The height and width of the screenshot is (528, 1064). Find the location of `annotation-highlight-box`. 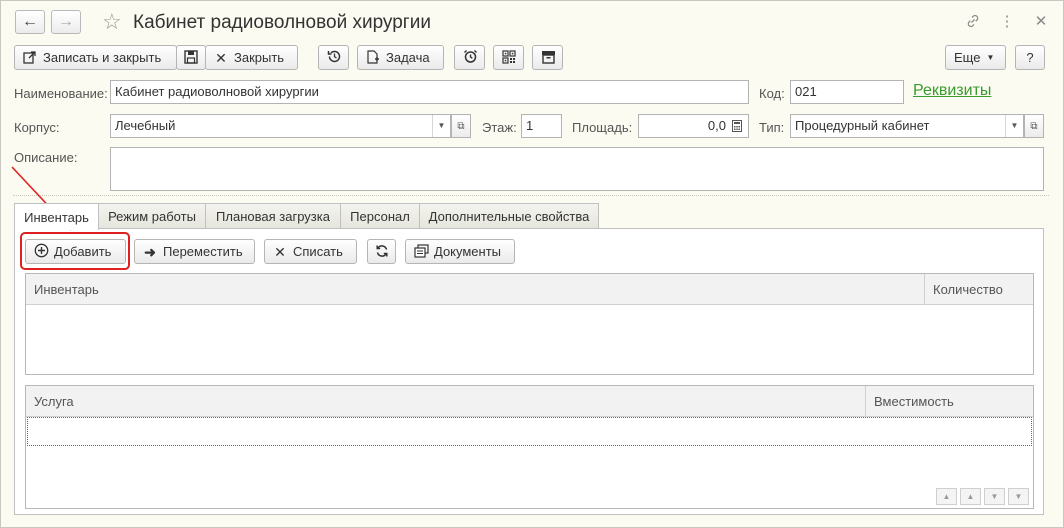

annotation-highlight-box is located at coordinates (75, 251).